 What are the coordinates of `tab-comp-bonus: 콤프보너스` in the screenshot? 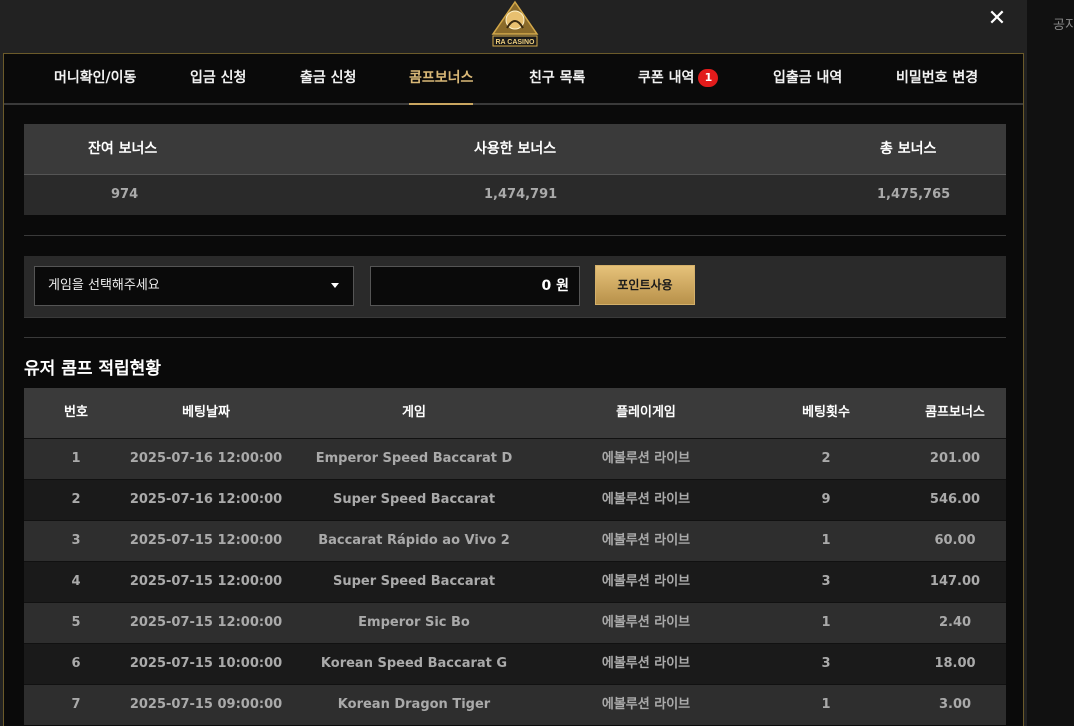 It's located at (441, 79).